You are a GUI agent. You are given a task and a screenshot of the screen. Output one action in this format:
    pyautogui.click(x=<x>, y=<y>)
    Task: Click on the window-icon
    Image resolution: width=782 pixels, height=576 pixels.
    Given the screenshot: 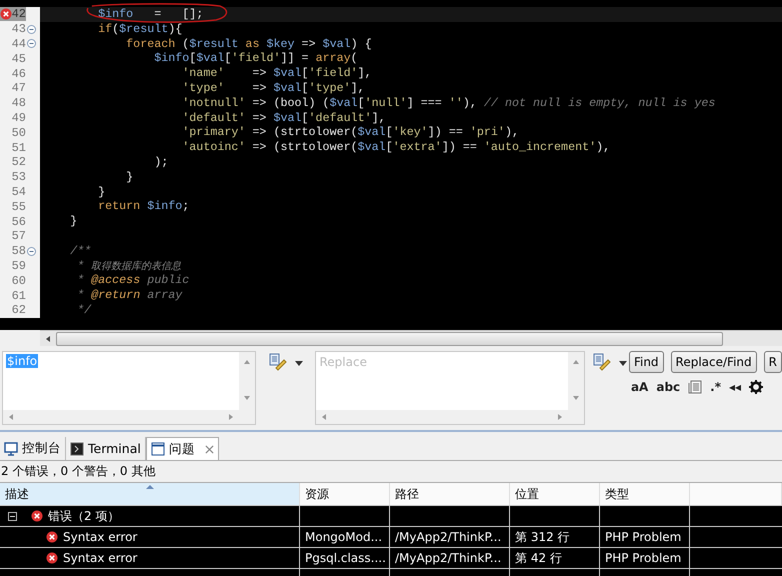 What is the action you would take?
    pyautogui.click(x=157, y=449)
    